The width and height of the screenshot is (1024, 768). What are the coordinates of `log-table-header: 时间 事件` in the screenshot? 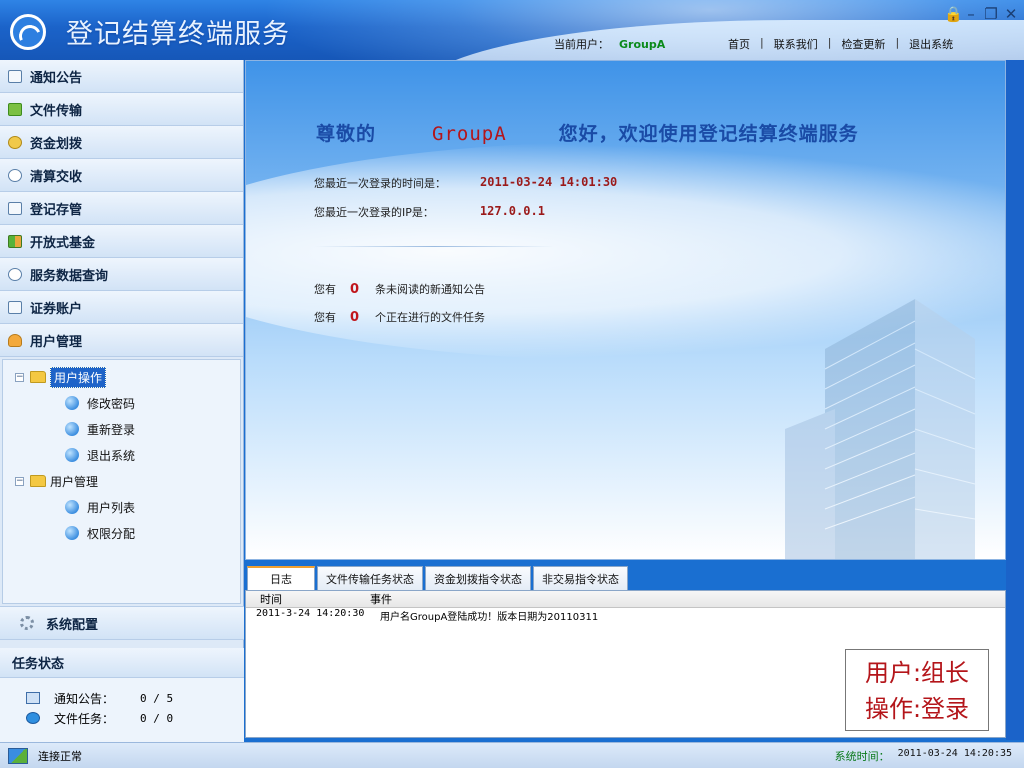 It's located at (625, 599).